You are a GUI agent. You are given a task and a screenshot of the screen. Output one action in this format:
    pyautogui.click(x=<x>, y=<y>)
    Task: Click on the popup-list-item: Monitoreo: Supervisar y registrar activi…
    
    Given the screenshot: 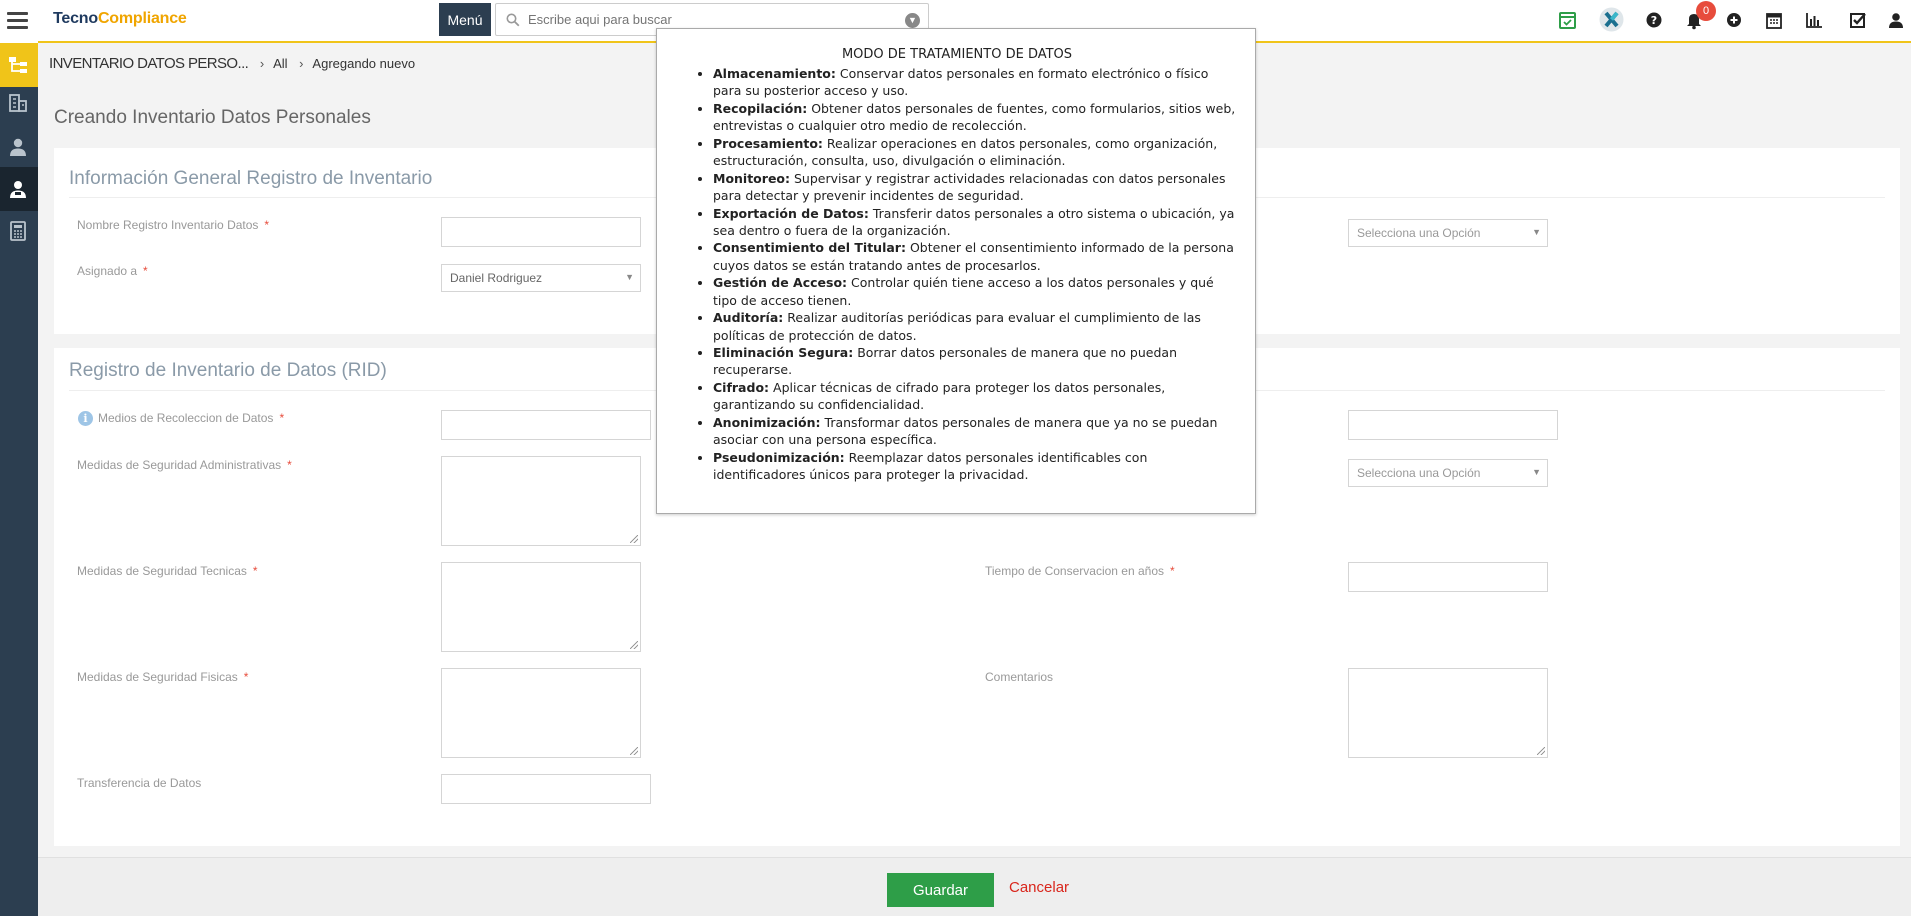 What is the action you would take?
    pyautogui.click(x=975, y=187)
    